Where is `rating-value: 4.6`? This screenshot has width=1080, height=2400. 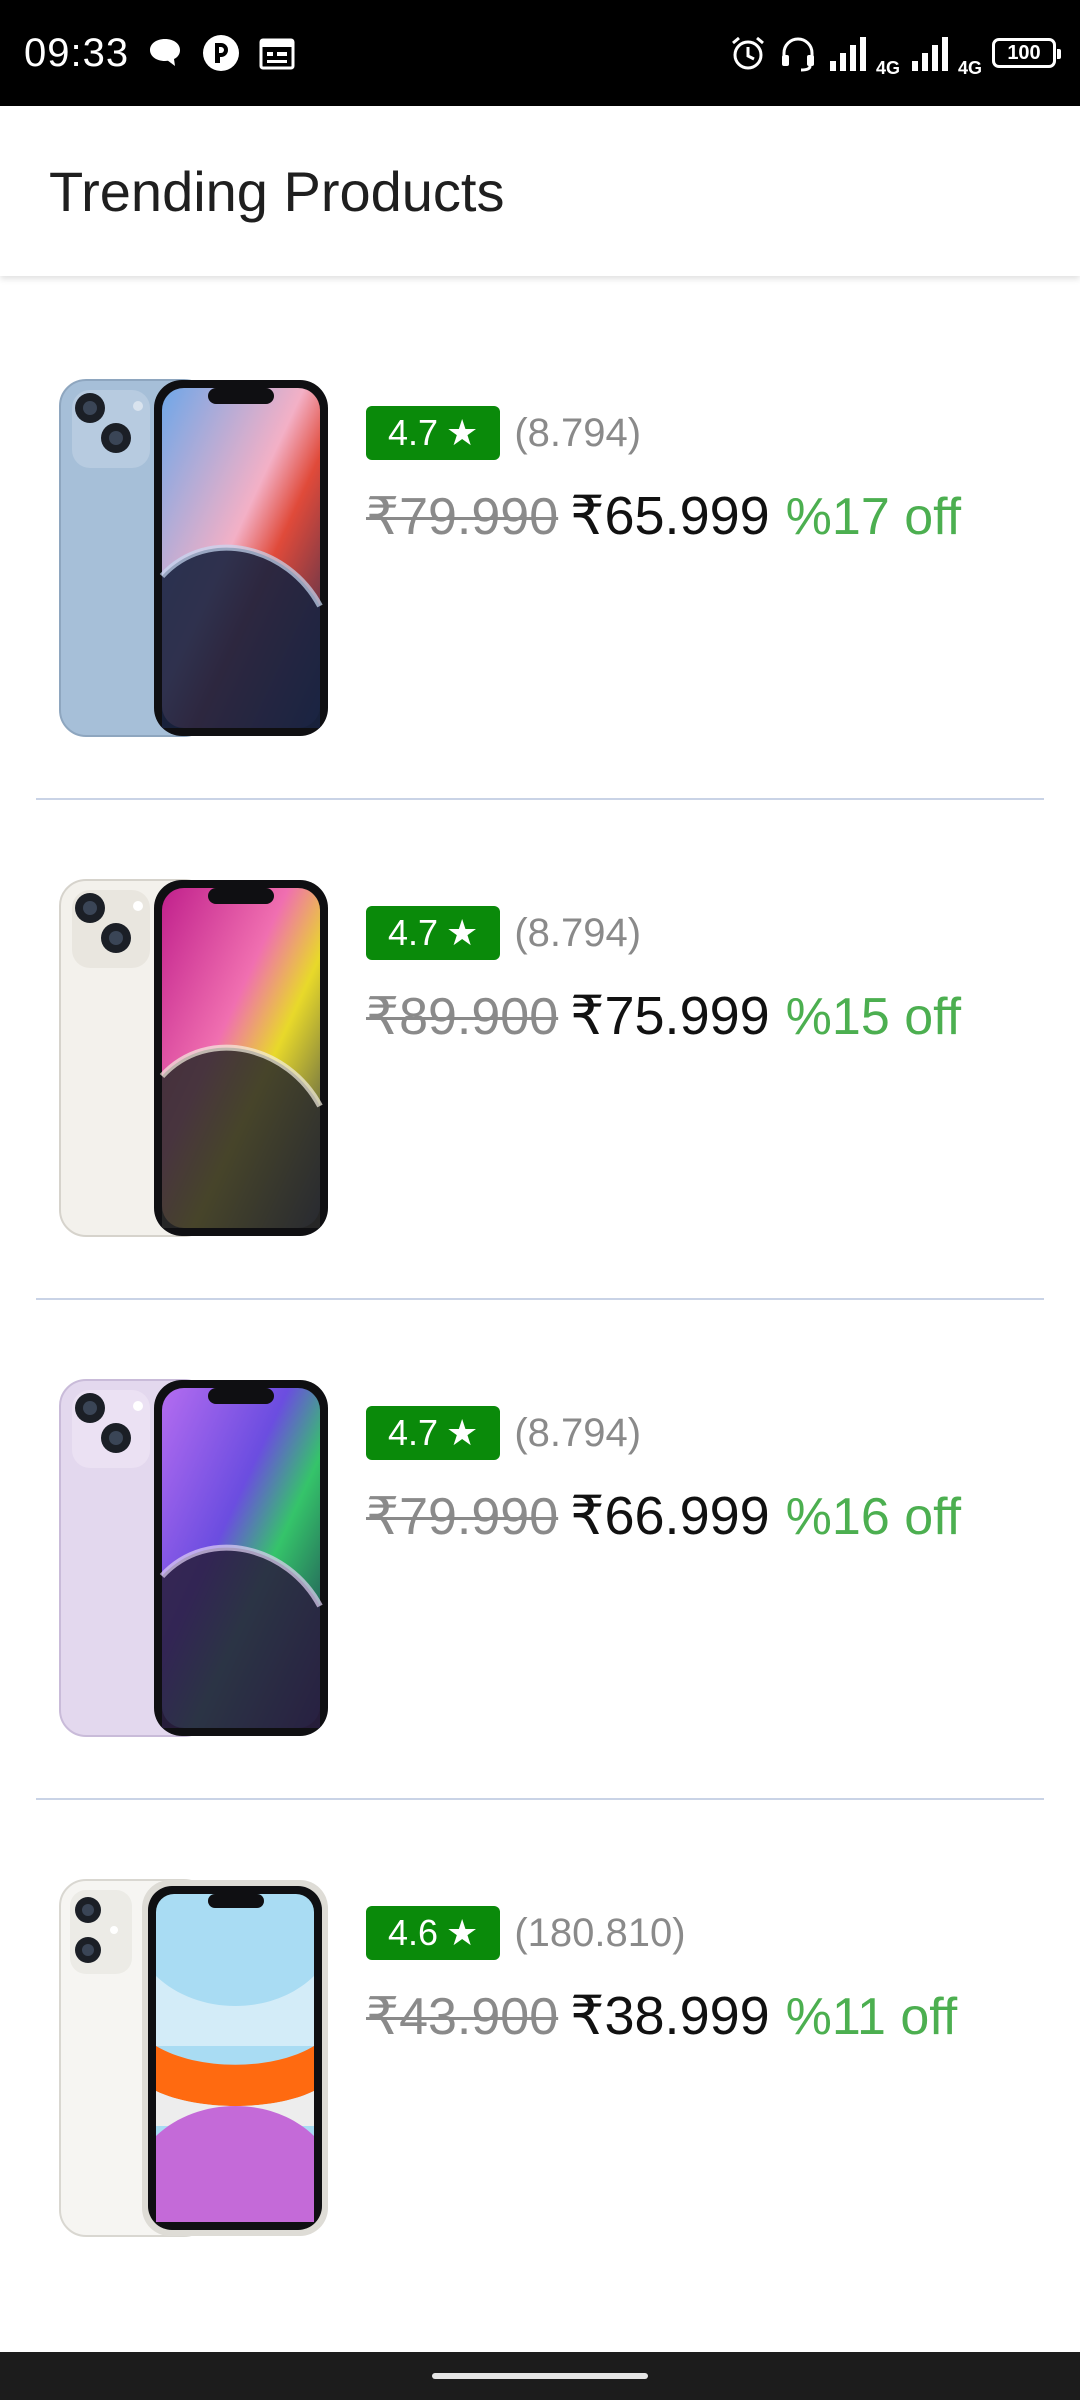 rating-value: 4.6 is located at coordinates (413, 1932).